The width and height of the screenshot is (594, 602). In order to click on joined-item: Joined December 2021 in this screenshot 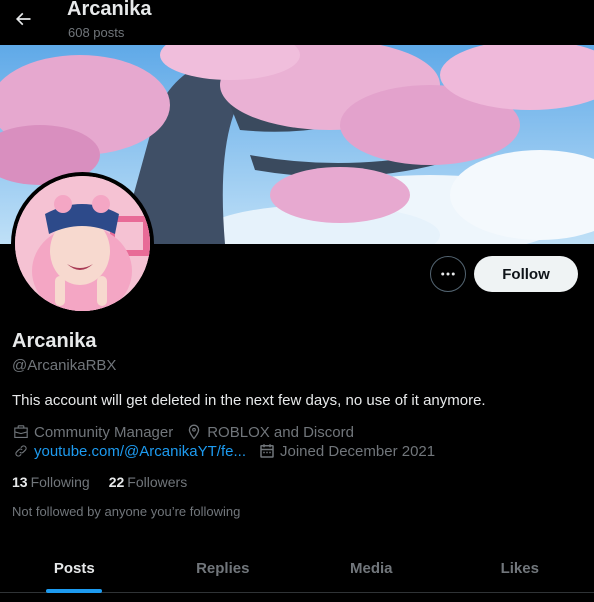, I will do `click(346, 451)`.